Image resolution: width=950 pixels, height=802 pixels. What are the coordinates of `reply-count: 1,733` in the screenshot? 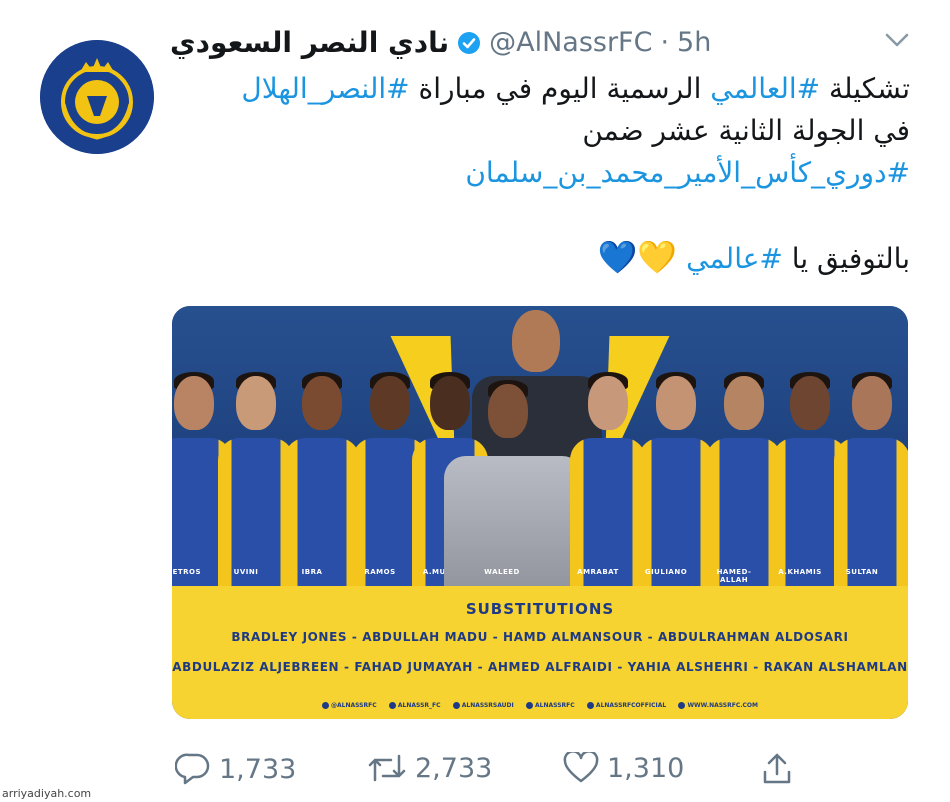 It's located at (258, 769).